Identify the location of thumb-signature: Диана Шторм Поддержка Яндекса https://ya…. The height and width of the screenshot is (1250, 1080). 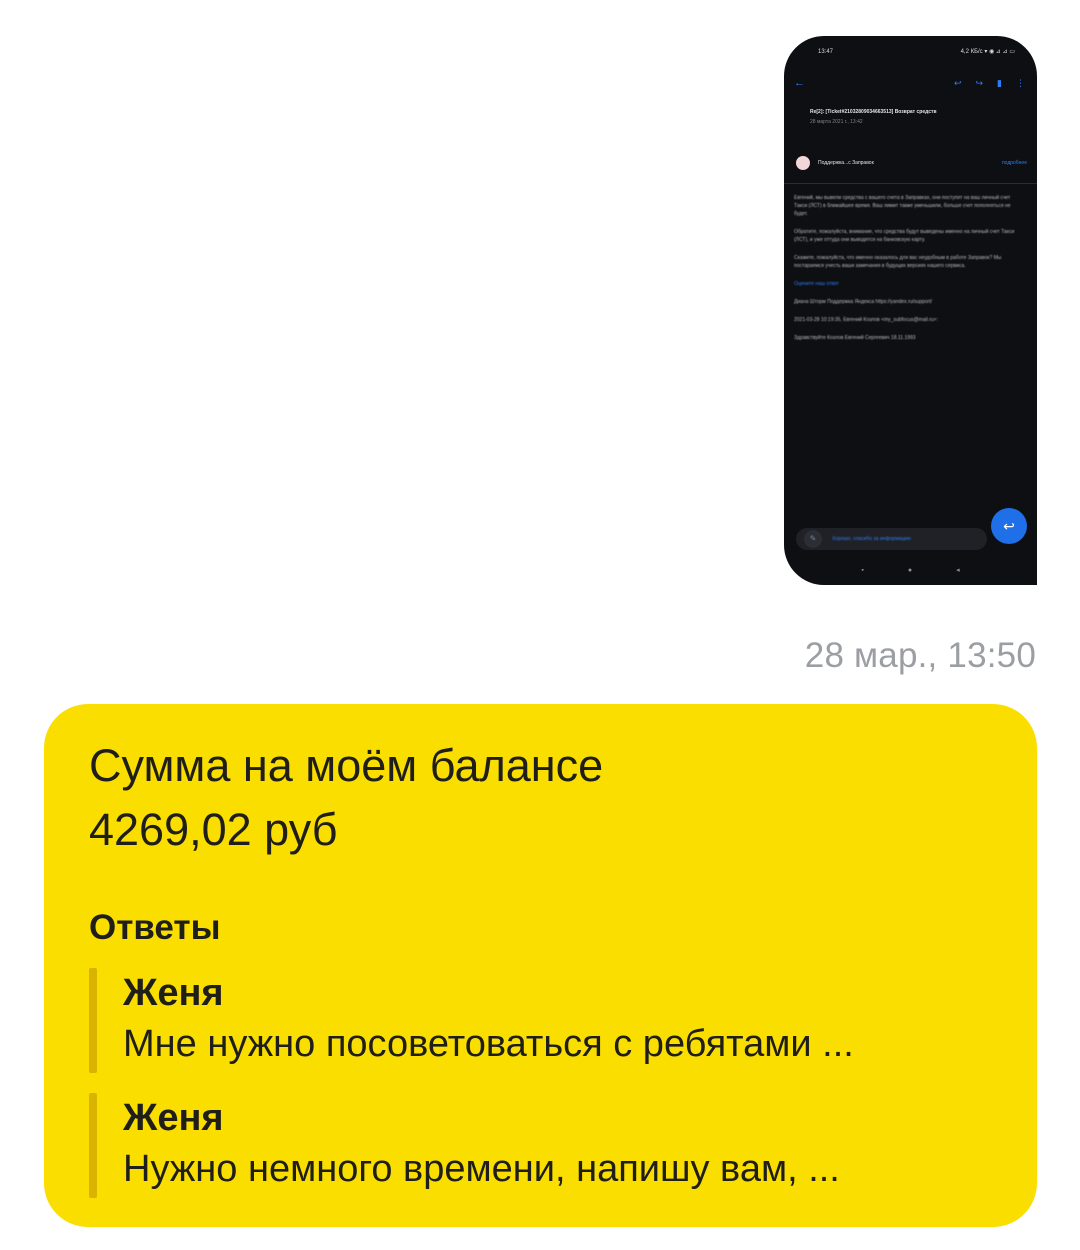
(863, 302).